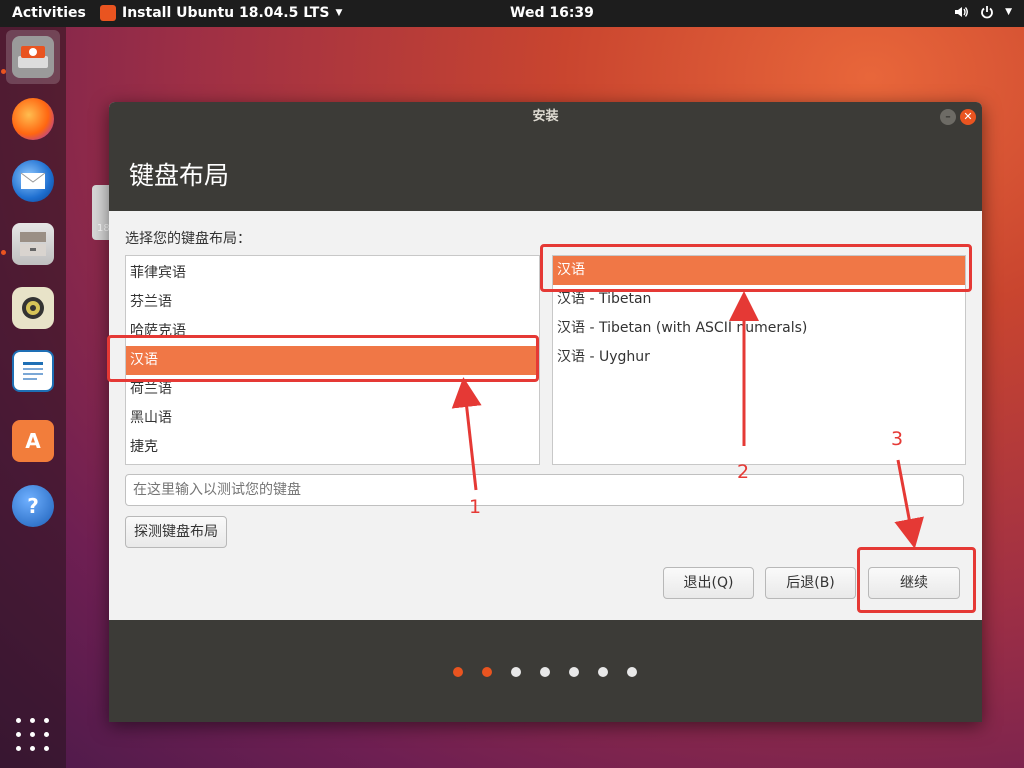 The width and height of the screenshot is (1024, 768). Describe the element at coordinates (810, 583) in the screenshot. I see `back-button: 后退(B)` at that location.